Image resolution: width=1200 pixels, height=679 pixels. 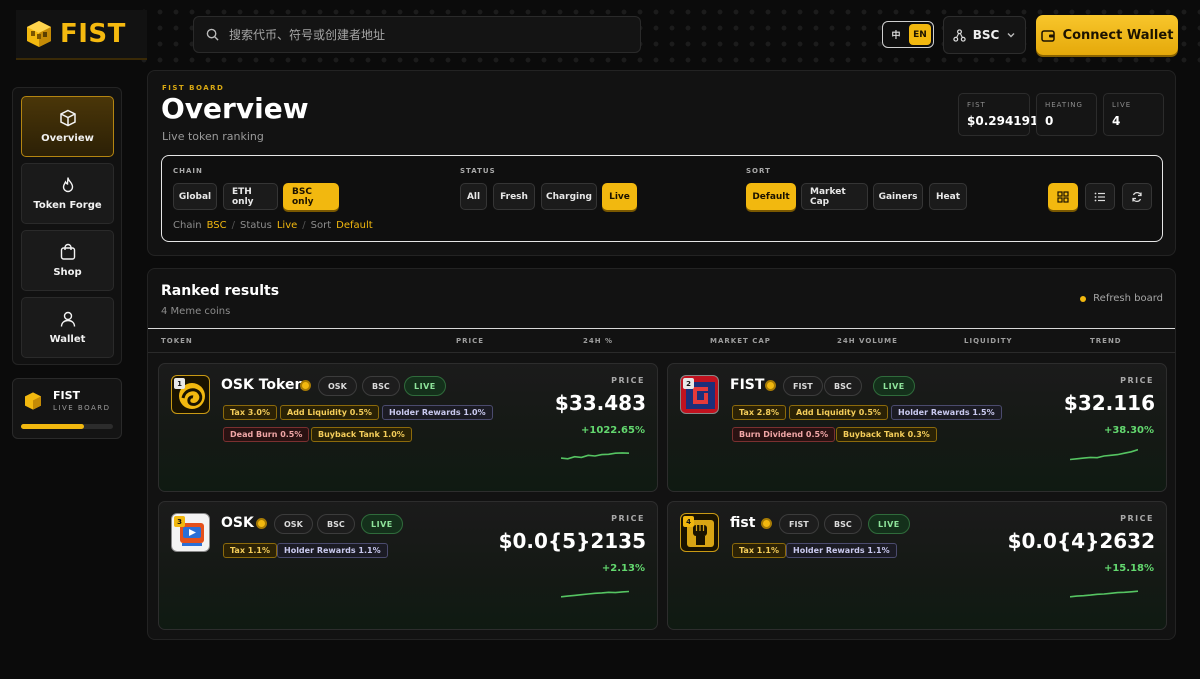 What do you see at coordinates (1063, 196) in the screenshot?
I see `grid-view-button` at bounding box center [1063, 196].